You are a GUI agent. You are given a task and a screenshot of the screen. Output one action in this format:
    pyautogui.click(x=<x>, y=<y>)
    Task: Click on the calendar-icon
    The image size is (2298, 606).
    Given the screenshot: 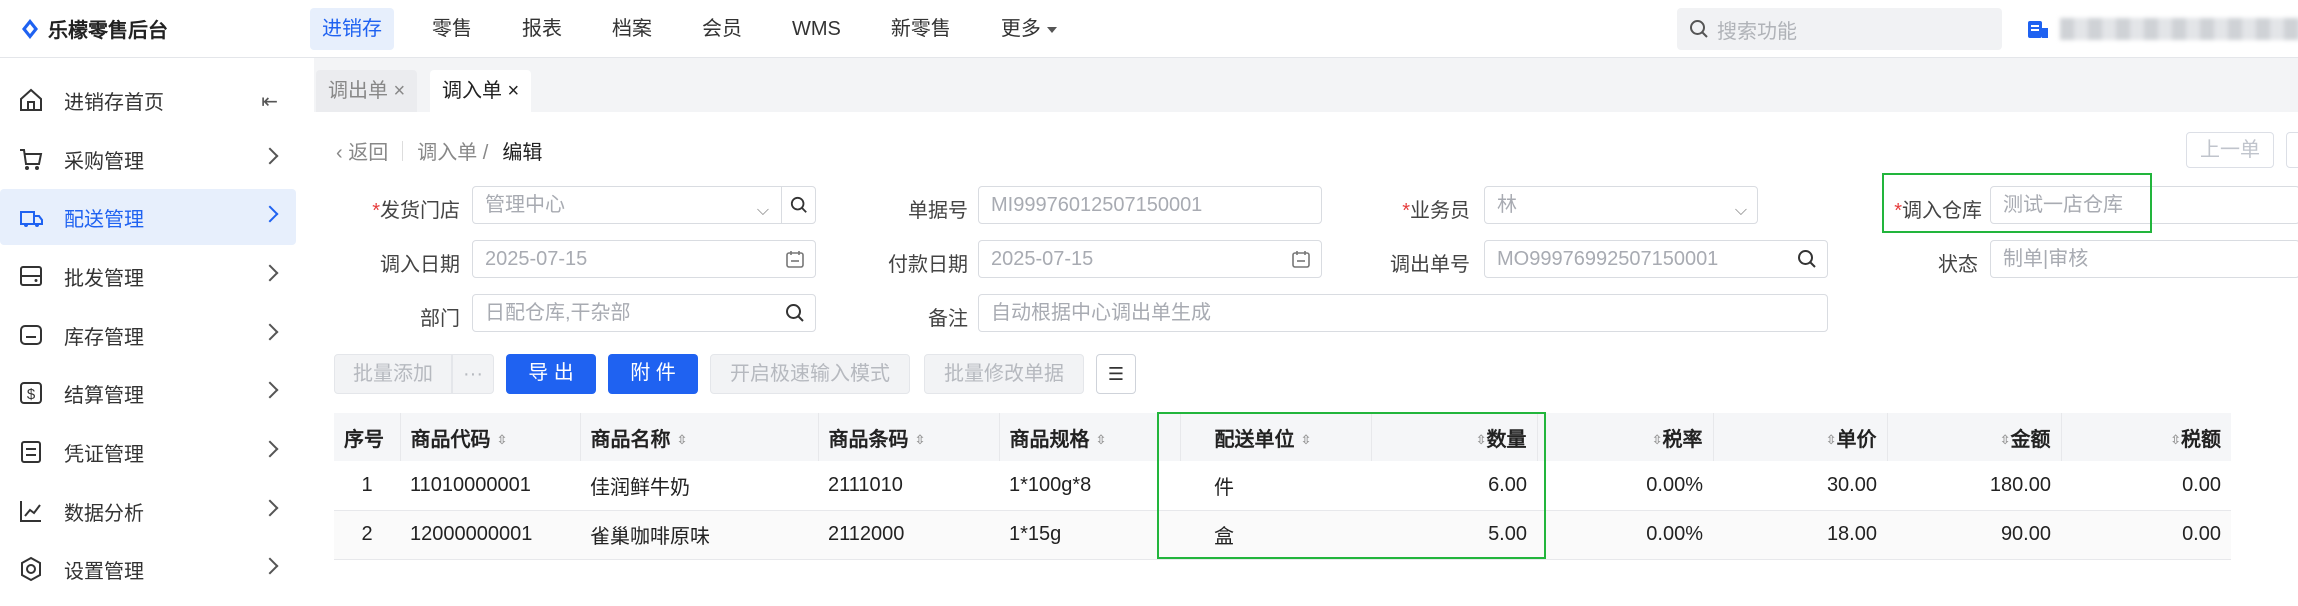 What is the action you would take?
    pyautogui.click(x=1301, y=259)
    